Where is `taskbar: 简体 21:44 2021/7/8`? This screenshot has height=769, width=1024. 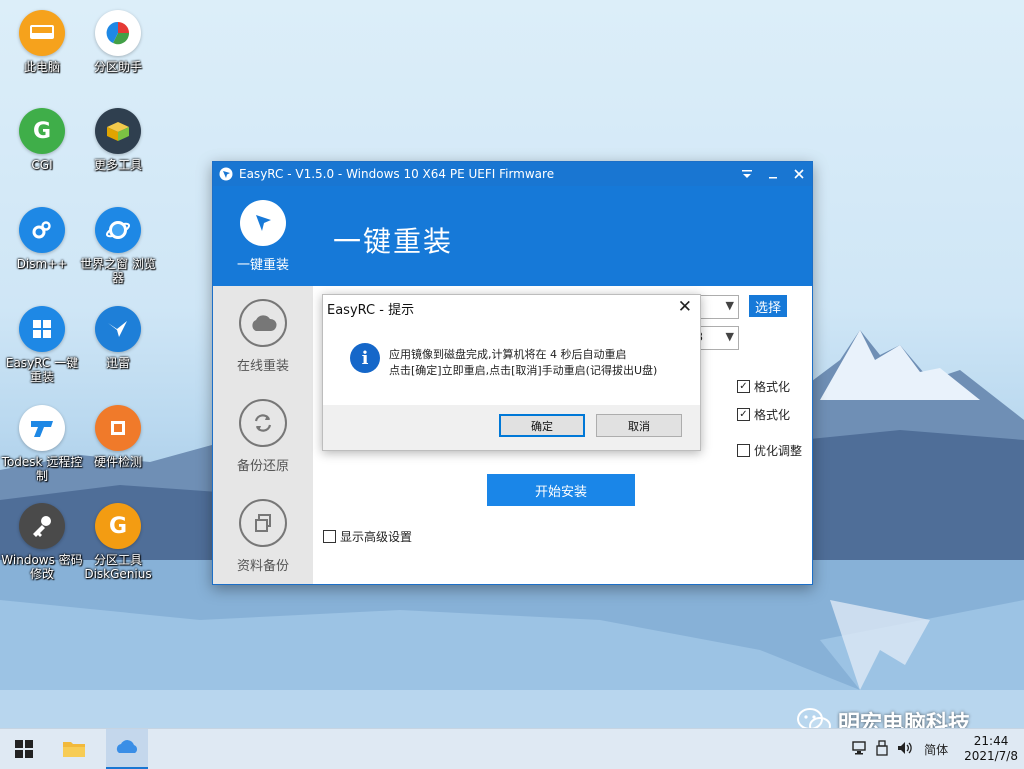 taskbar: 简体 21:44 2021/7/8 is located at coordinates (512, 748).